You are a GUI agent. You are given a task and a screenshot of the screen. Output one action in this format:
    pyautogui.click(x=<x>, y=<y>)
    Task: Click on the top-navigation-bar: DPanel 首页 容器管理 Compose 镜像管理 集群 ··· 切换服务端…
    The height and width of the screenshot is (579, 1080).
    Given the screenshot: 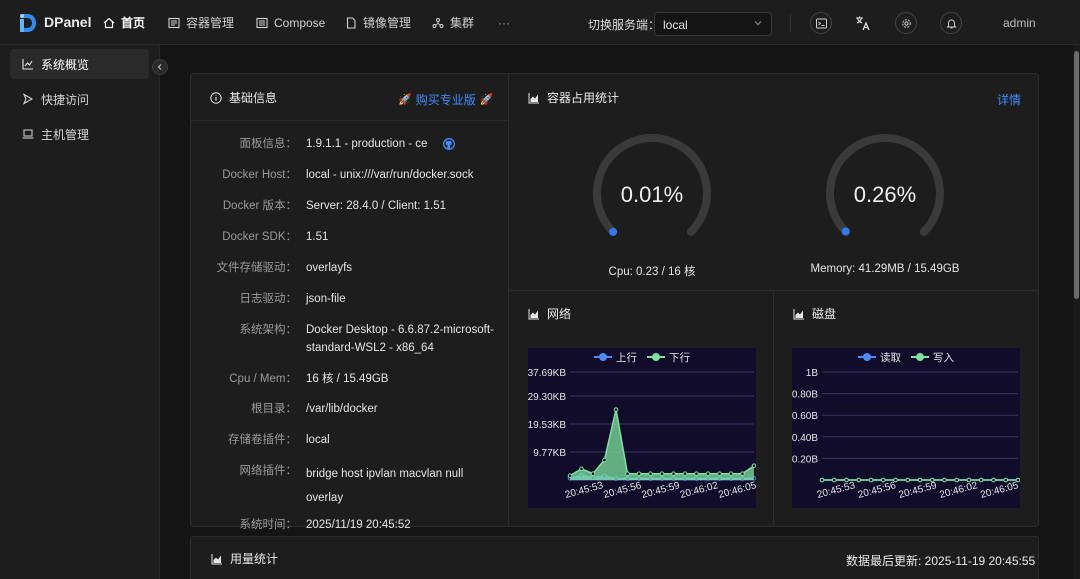 What is the action you would take?
    pyautogui.click(x=540, y=22)
    